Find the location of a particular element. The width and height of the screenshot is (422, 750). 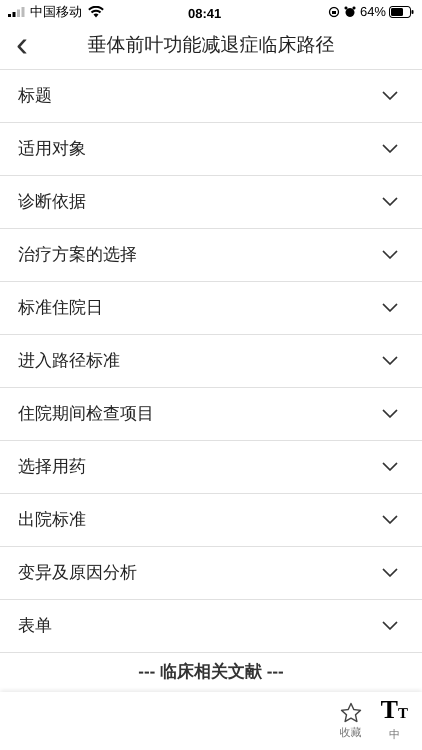

accordion-row: 标题 is located at coordinates (211, 96).